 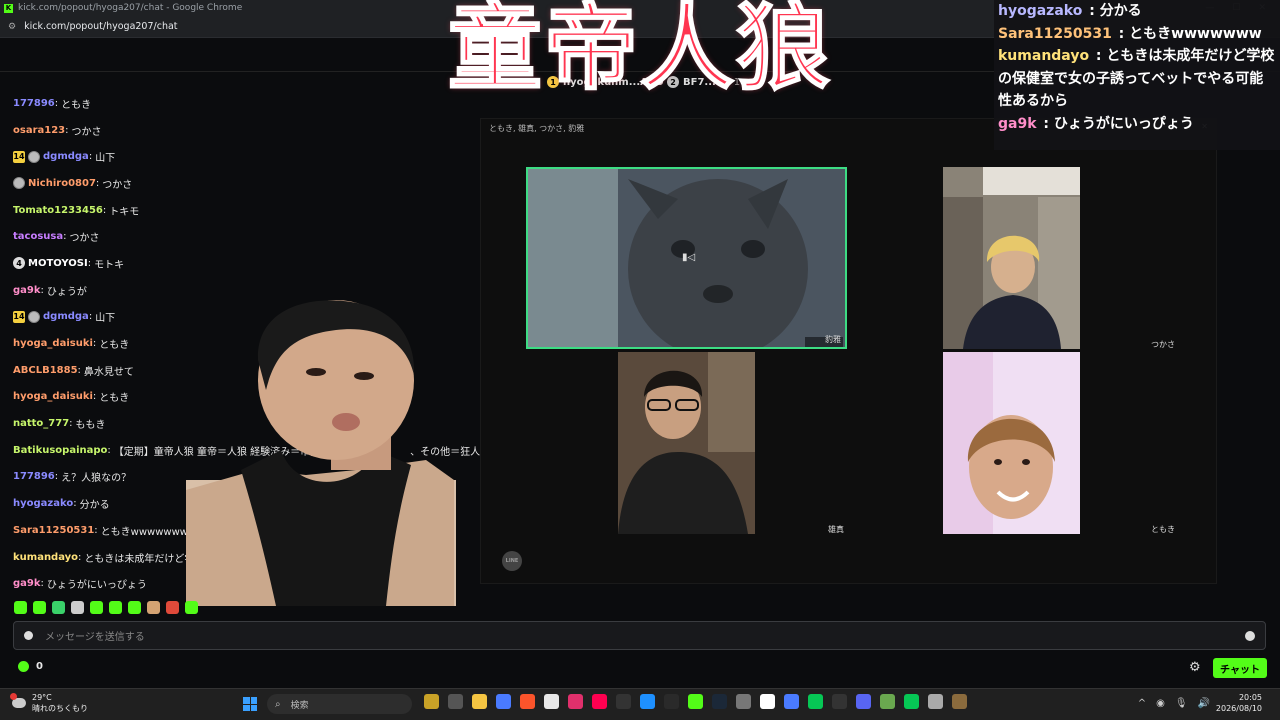 What do you see at coordinates (39, 666) in the screenshot?
I see `points-value: 0` at bounding box center [39, 666].